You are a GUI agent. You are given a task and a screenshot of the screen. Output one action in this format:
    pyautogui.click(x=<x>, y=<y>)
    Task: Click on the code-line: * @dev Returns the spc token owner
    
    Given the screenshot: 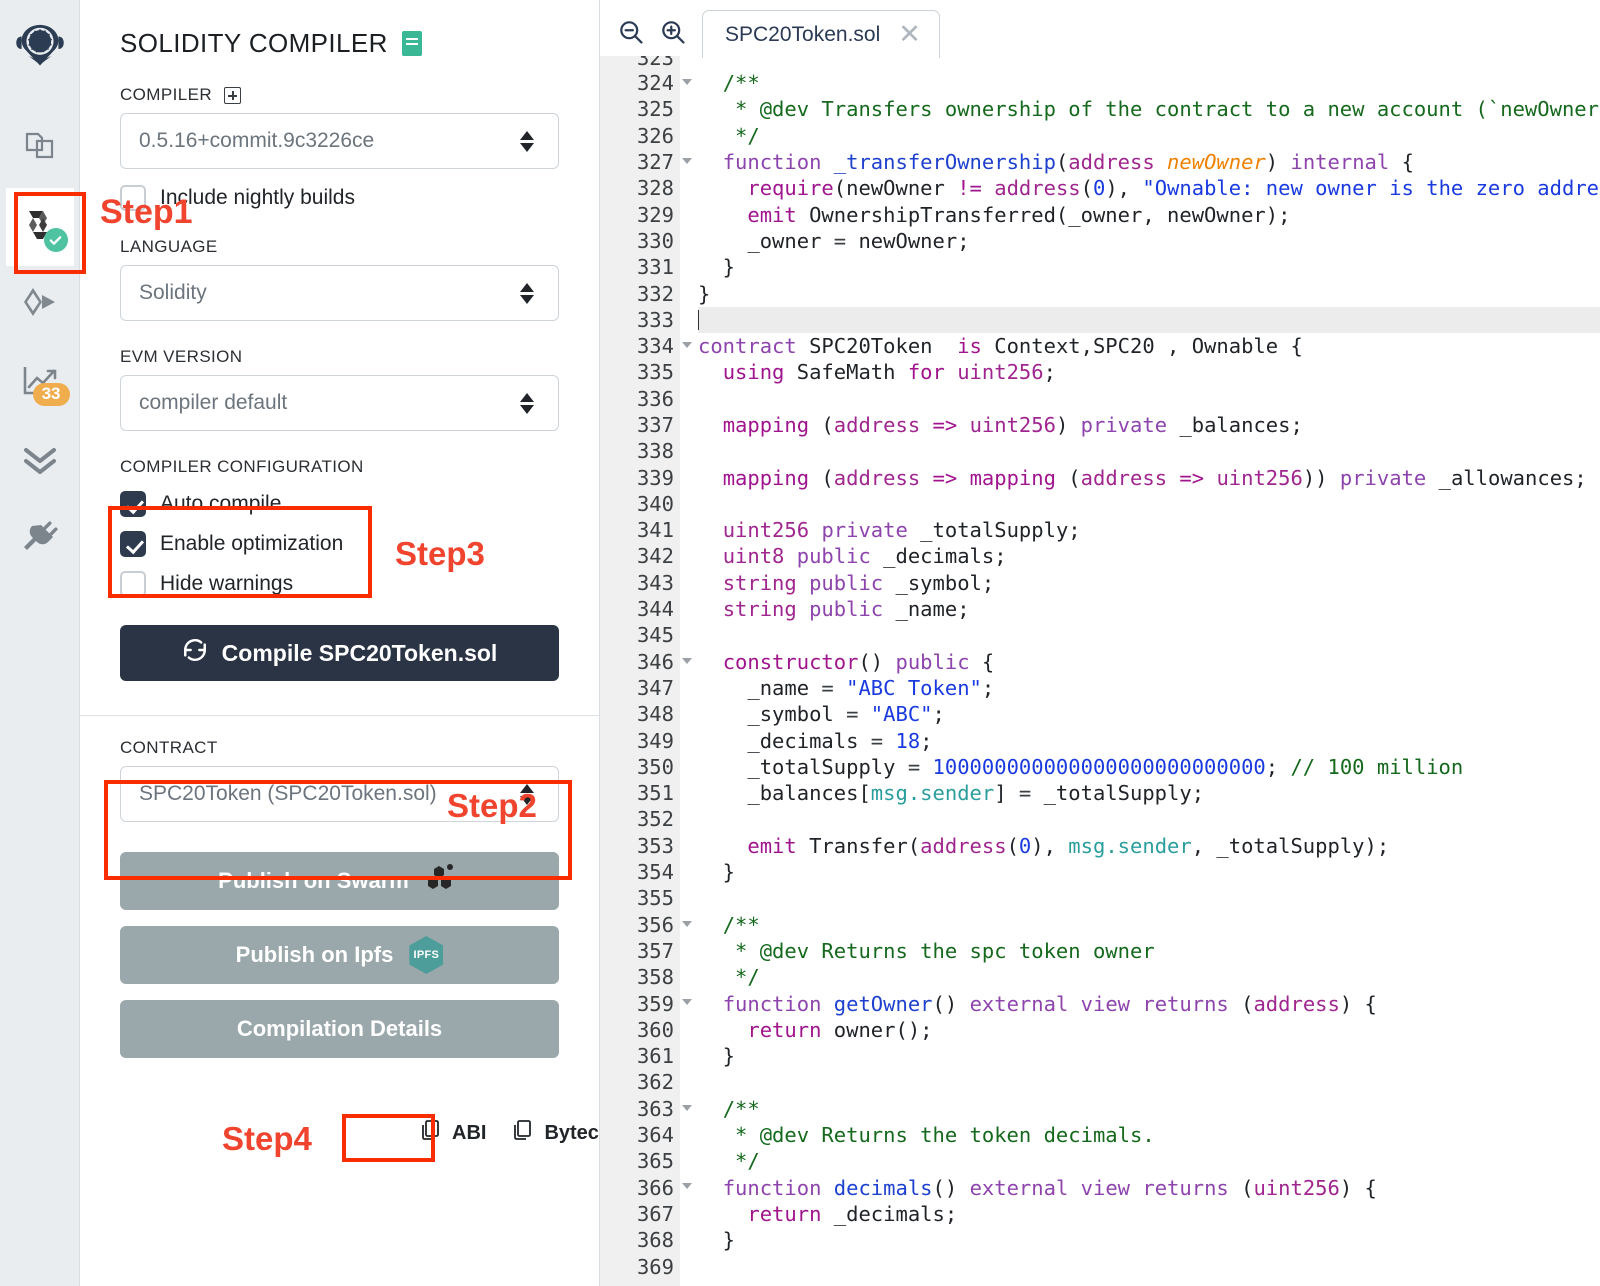 What is the action you would take?
    pyautogui.click(x=1149, y=951)
    